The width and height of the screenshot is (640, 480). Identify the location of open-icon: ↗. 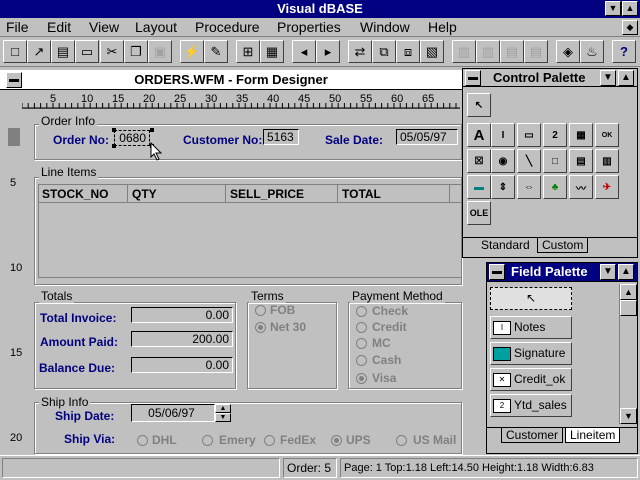
(39, 51).